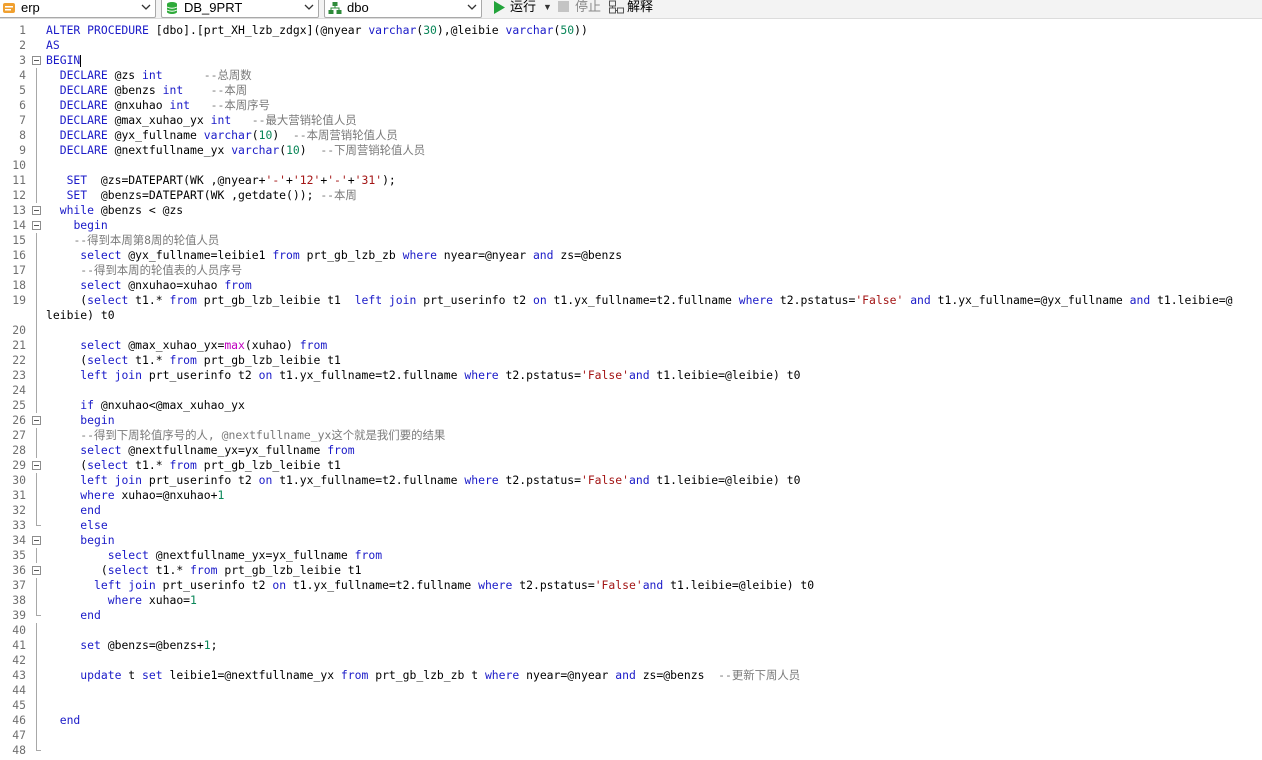 The image size is (1262, 760). Describe the element at coordinates (631, 630) in the screenshot. I see `code-line: 40` at that location.